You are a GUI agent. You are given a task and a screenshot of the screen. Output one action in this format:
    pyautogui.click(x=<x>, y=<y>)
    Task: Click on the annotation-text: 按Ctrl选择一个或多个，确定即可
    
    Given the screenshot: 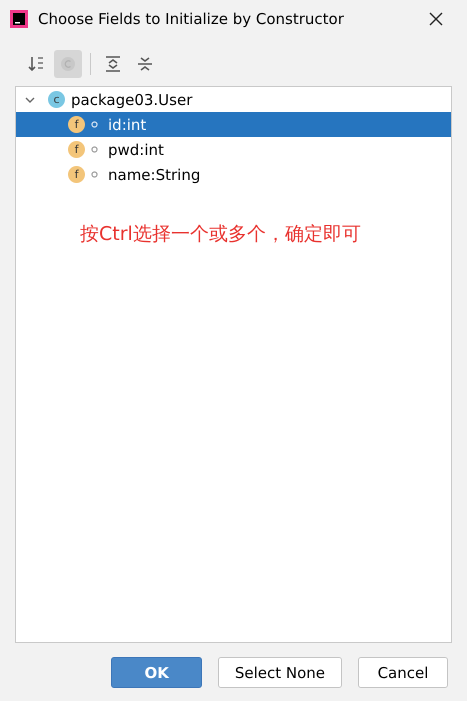 What is the action you would take?
    pyautogui.click(x=221, y=234)
    